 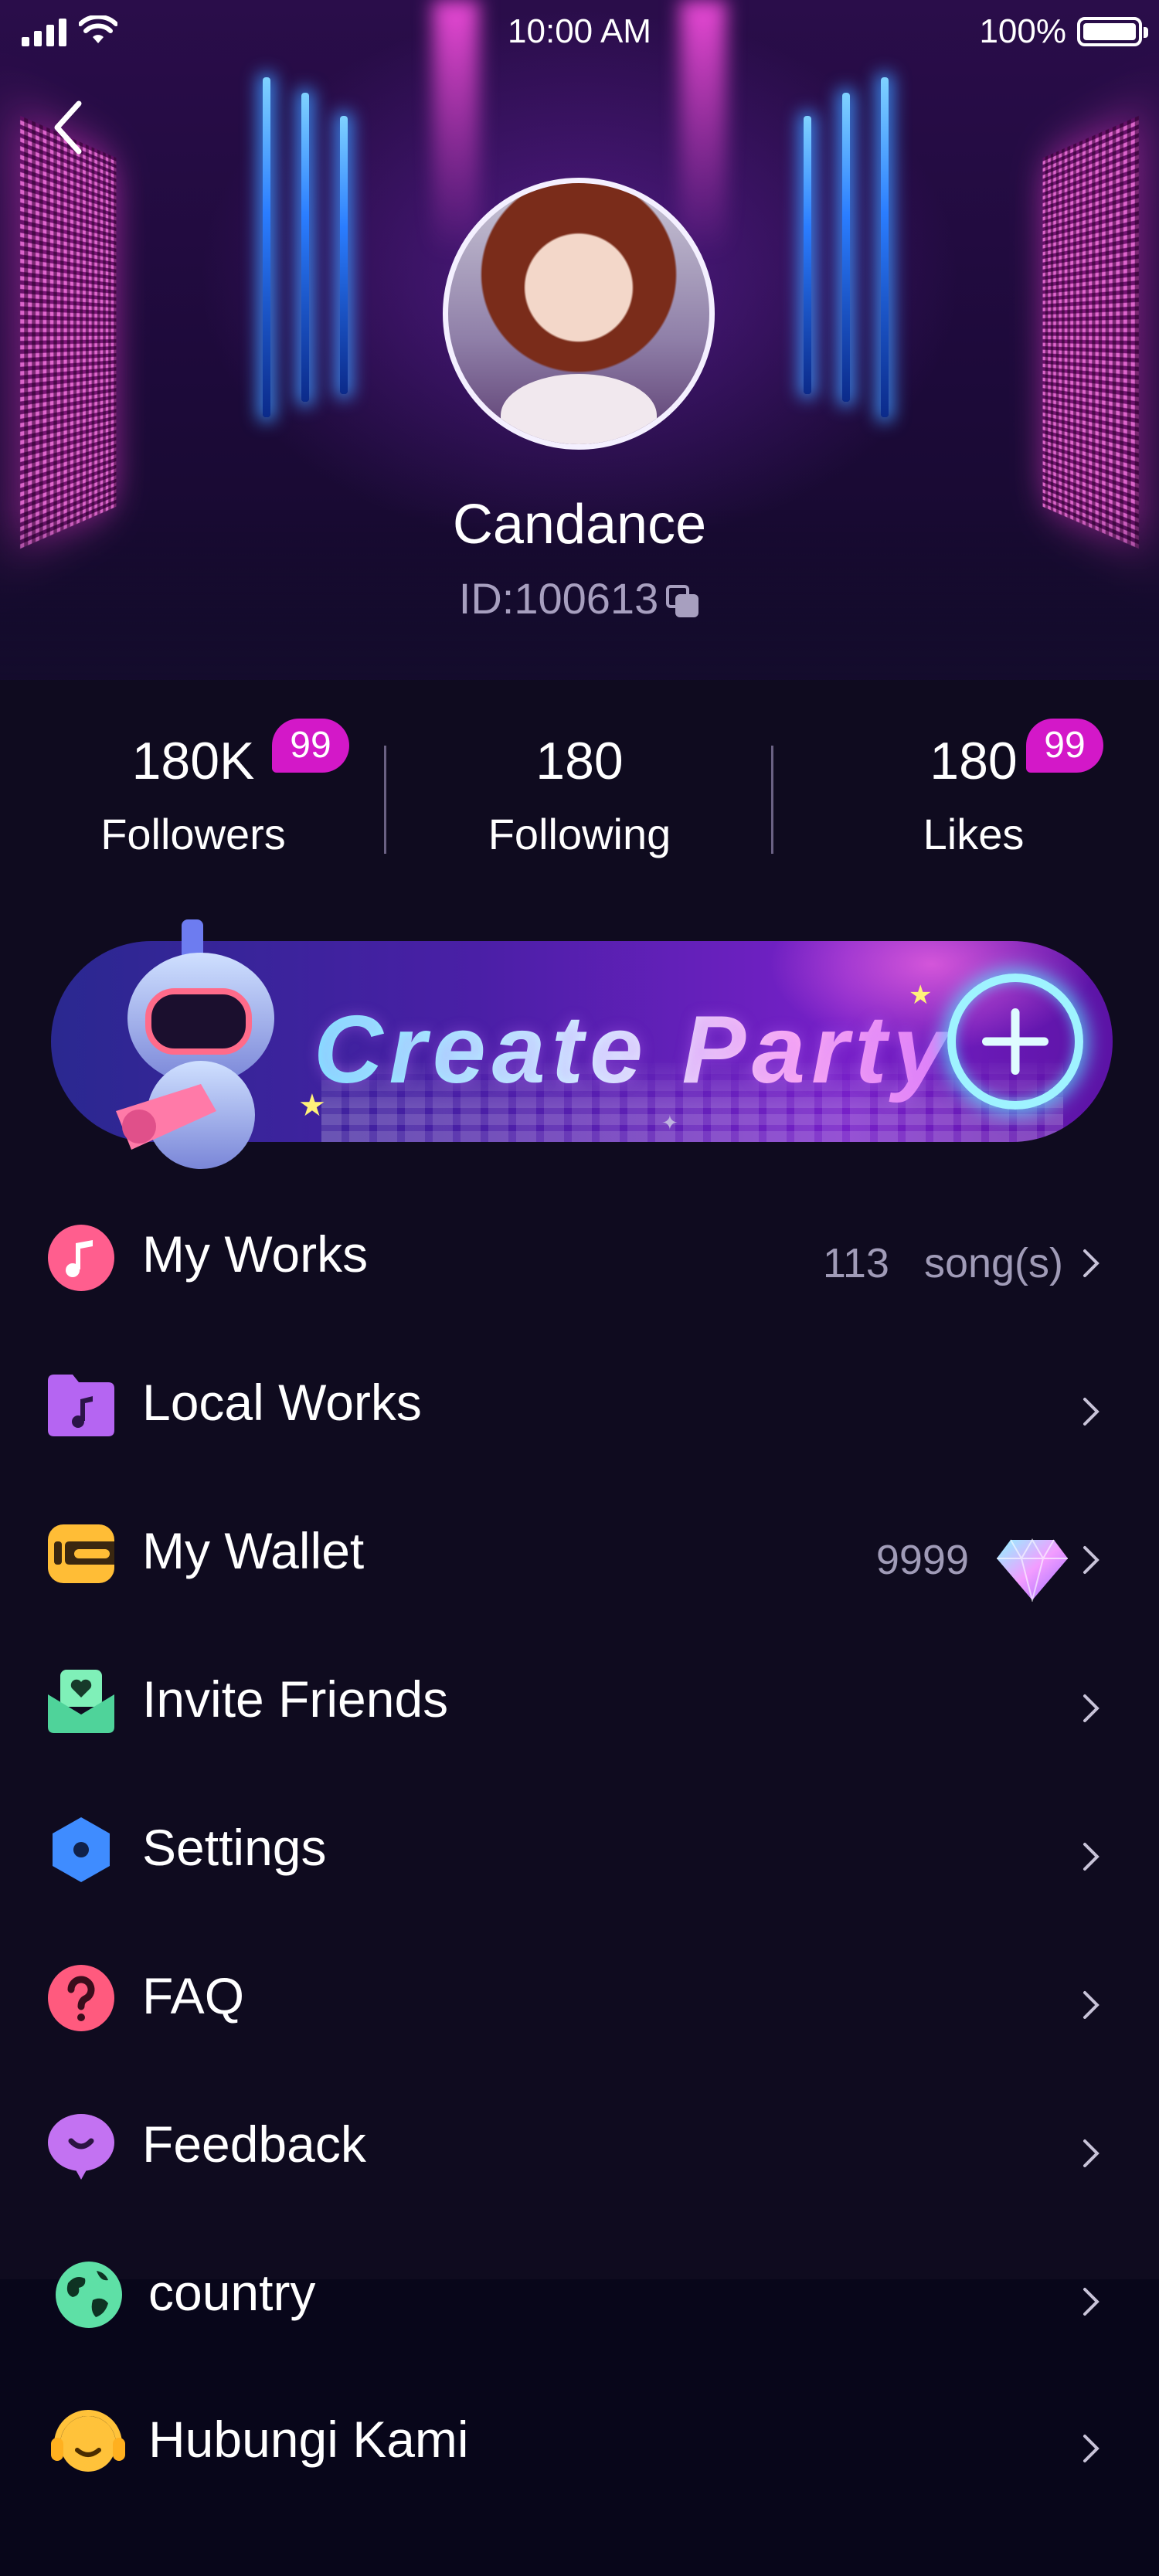 I want to click on create-party-label: Create Party, so click(x=633, y=1050).